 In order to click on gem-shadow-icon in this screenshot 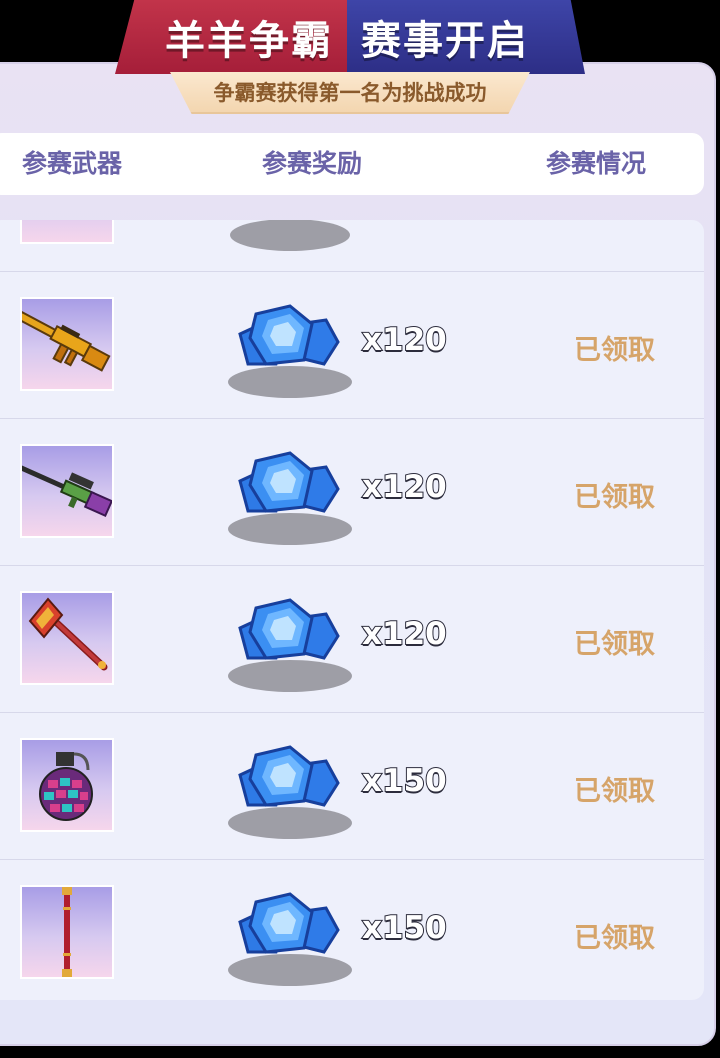, I will do `click(290, 235)`.